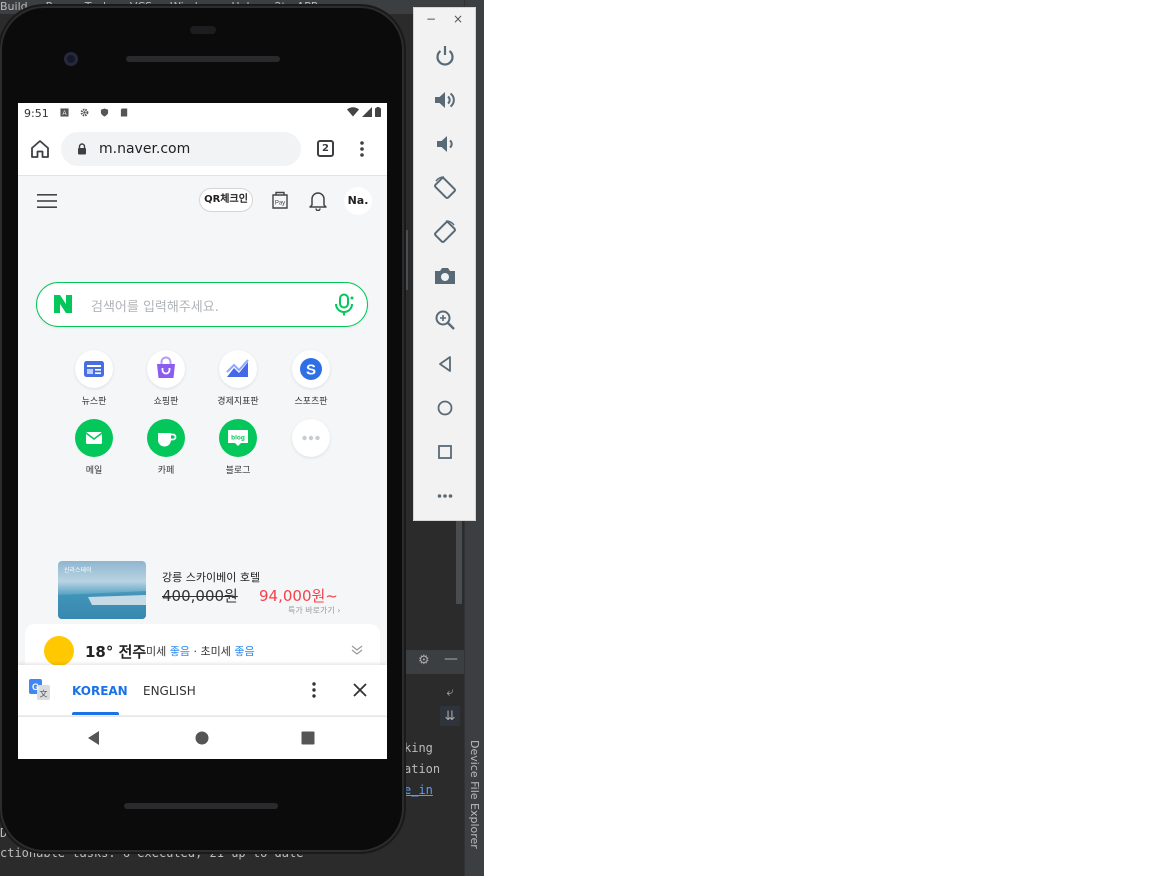 The width and height of the screenshot is (1152, 876). I want to click on shortcut-news: 뉴스판, so click(94, 378).